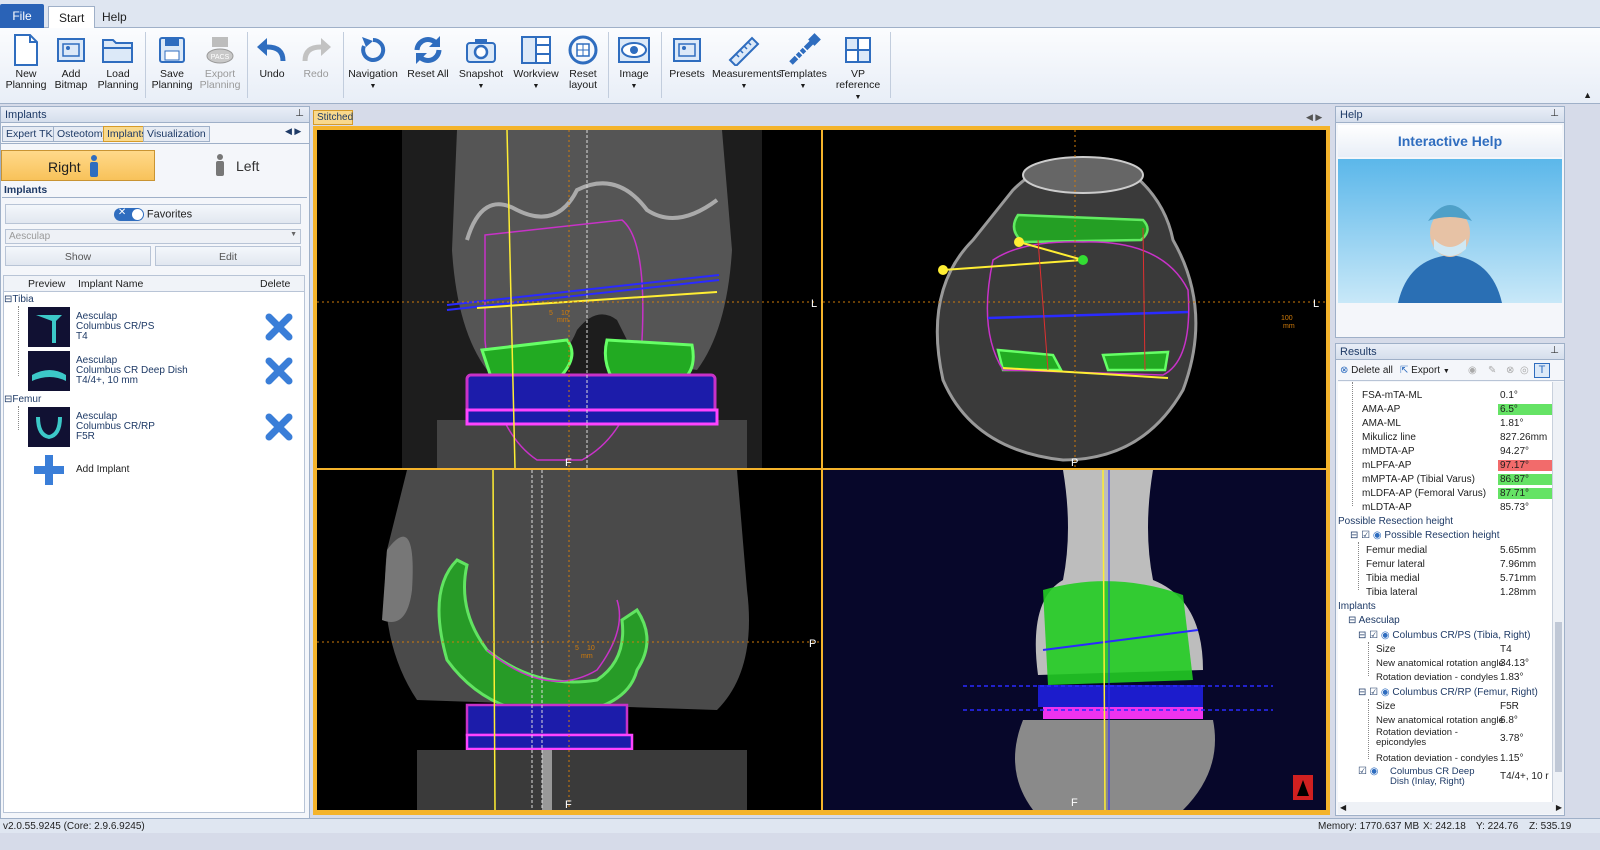 The height and width of the screenshot is (850, 1600). What do you see at coordinates (26, 190) in the screenshot?
I see `implants-section-heading: Implants` at bounding box center [26, 190].